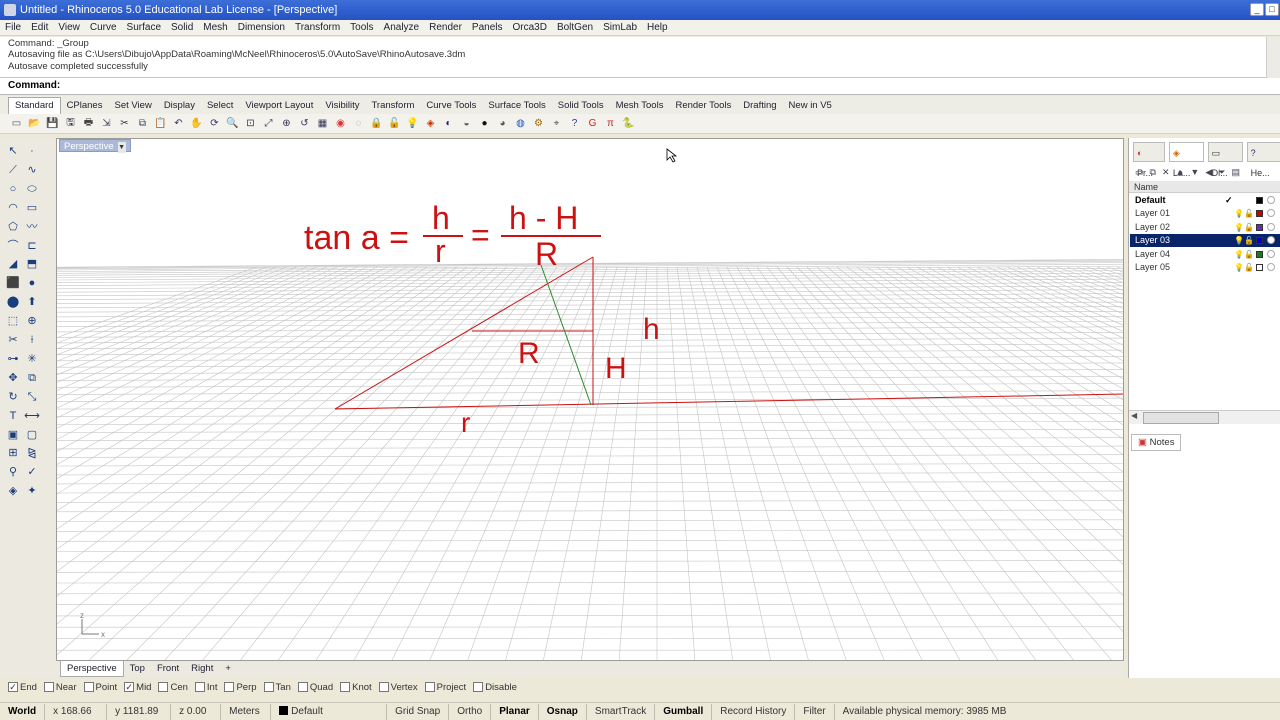 The height and width of the screenshot is (720, 1280). Describe the element at coordinates (13, 189) in the screenshot. I see `circle-icon: ○` at that location.